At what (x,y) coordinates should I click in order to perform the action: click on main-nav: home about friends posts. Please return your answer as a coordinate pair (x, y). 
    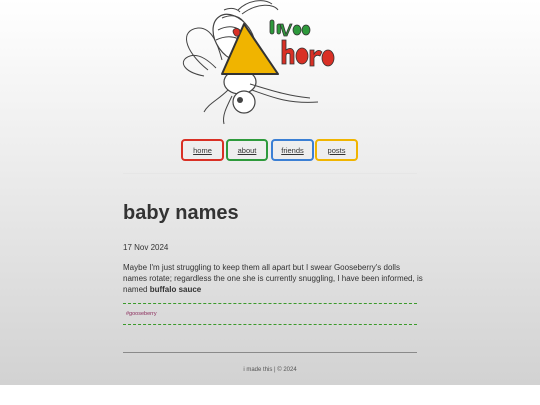
    Looking at the image, I should click on (270, 150).